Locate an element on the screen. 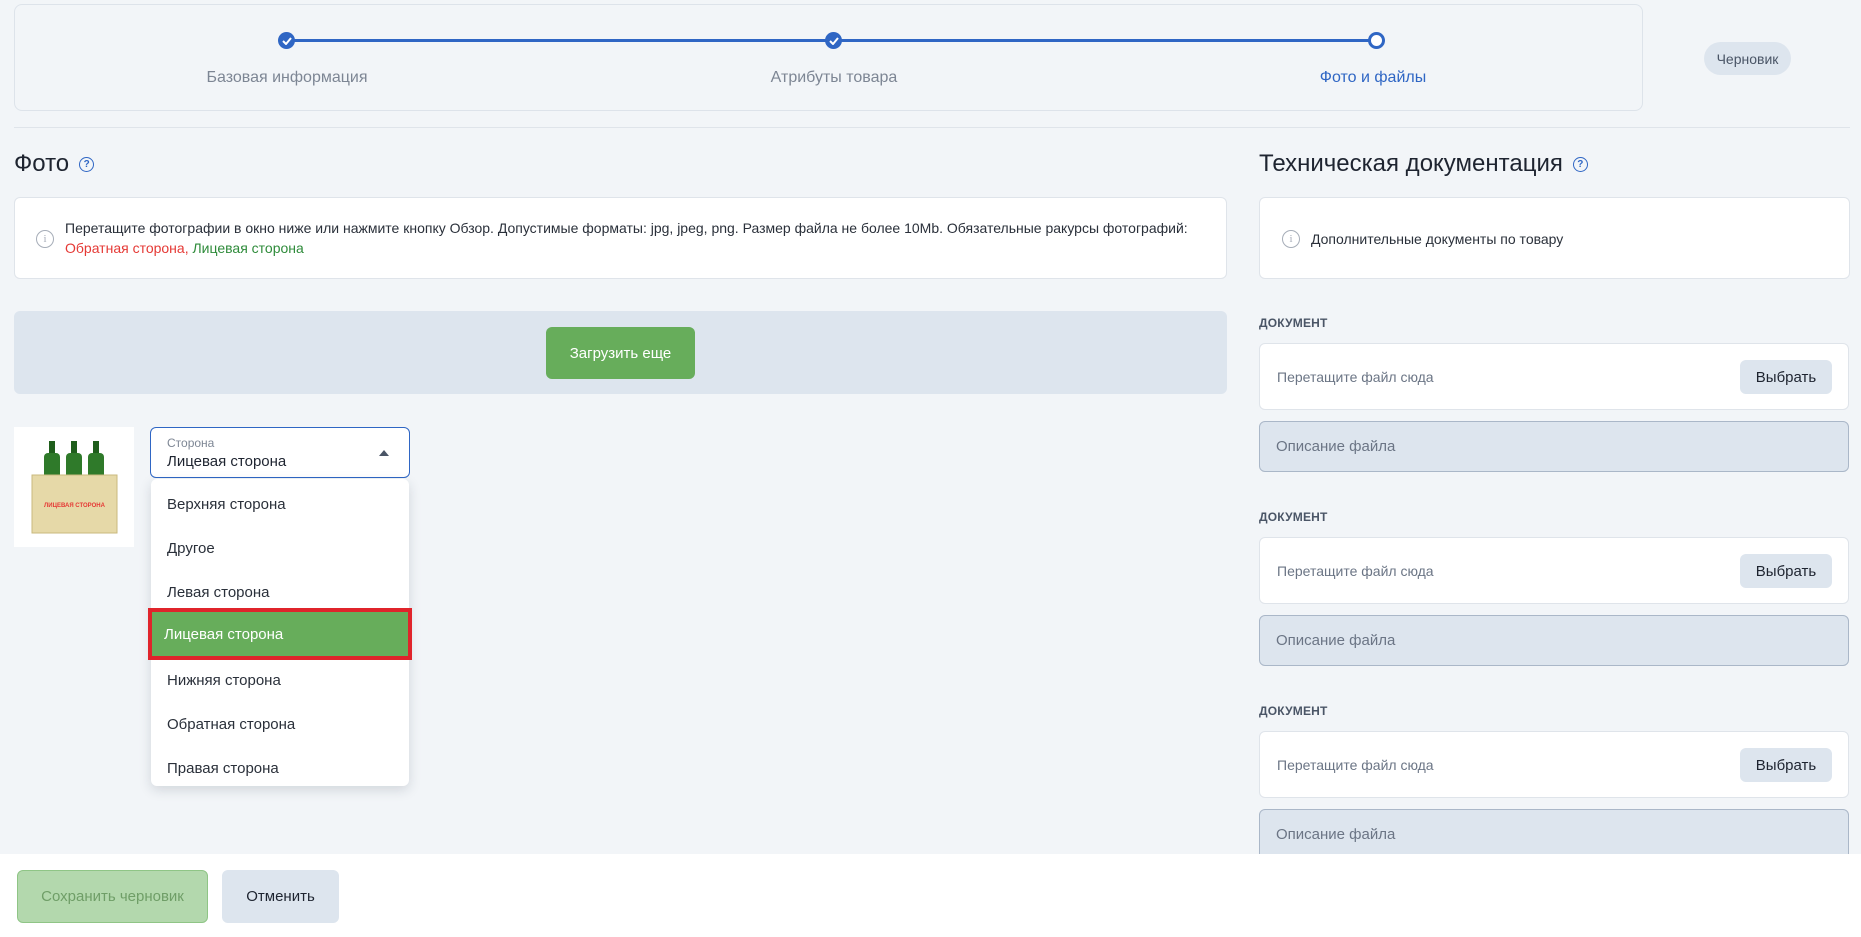  option-top-side: Верхняя сторона is located at coordinates (280, 504).